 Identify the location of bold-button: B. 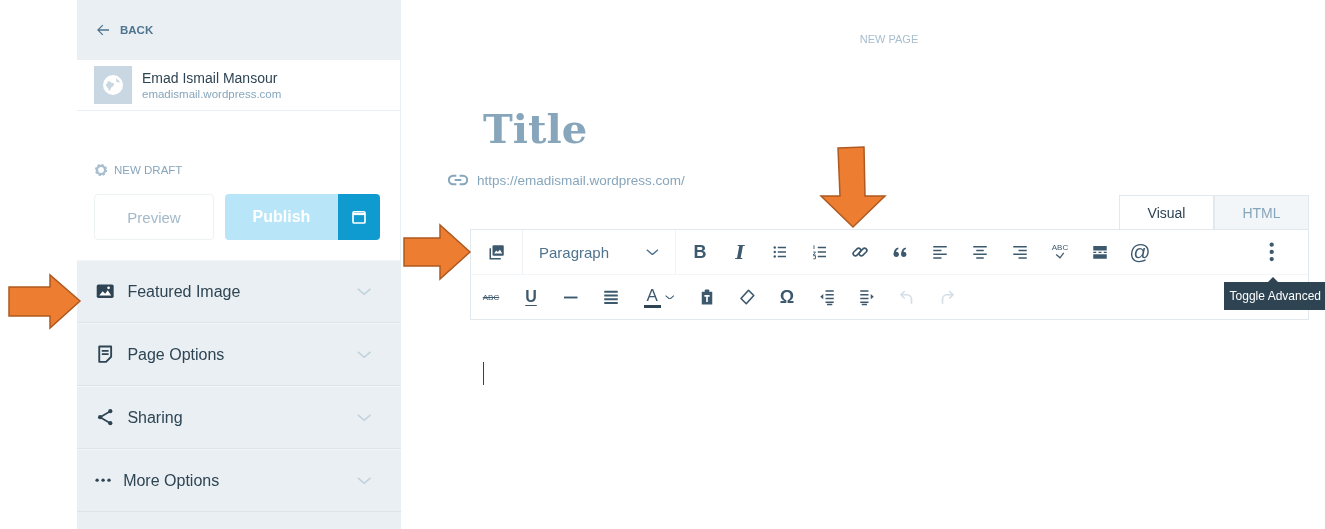
(700, 252).